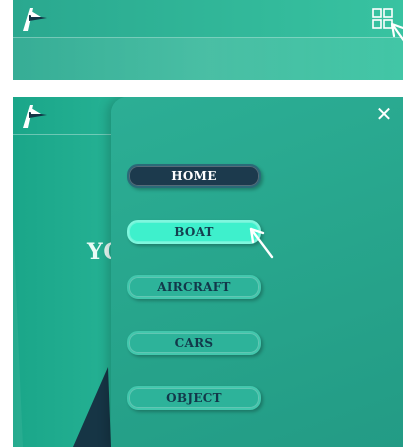  Describe the element at coordinates (194, 176) in the screenshot. I see `menu-item-home: HOME` at that location.